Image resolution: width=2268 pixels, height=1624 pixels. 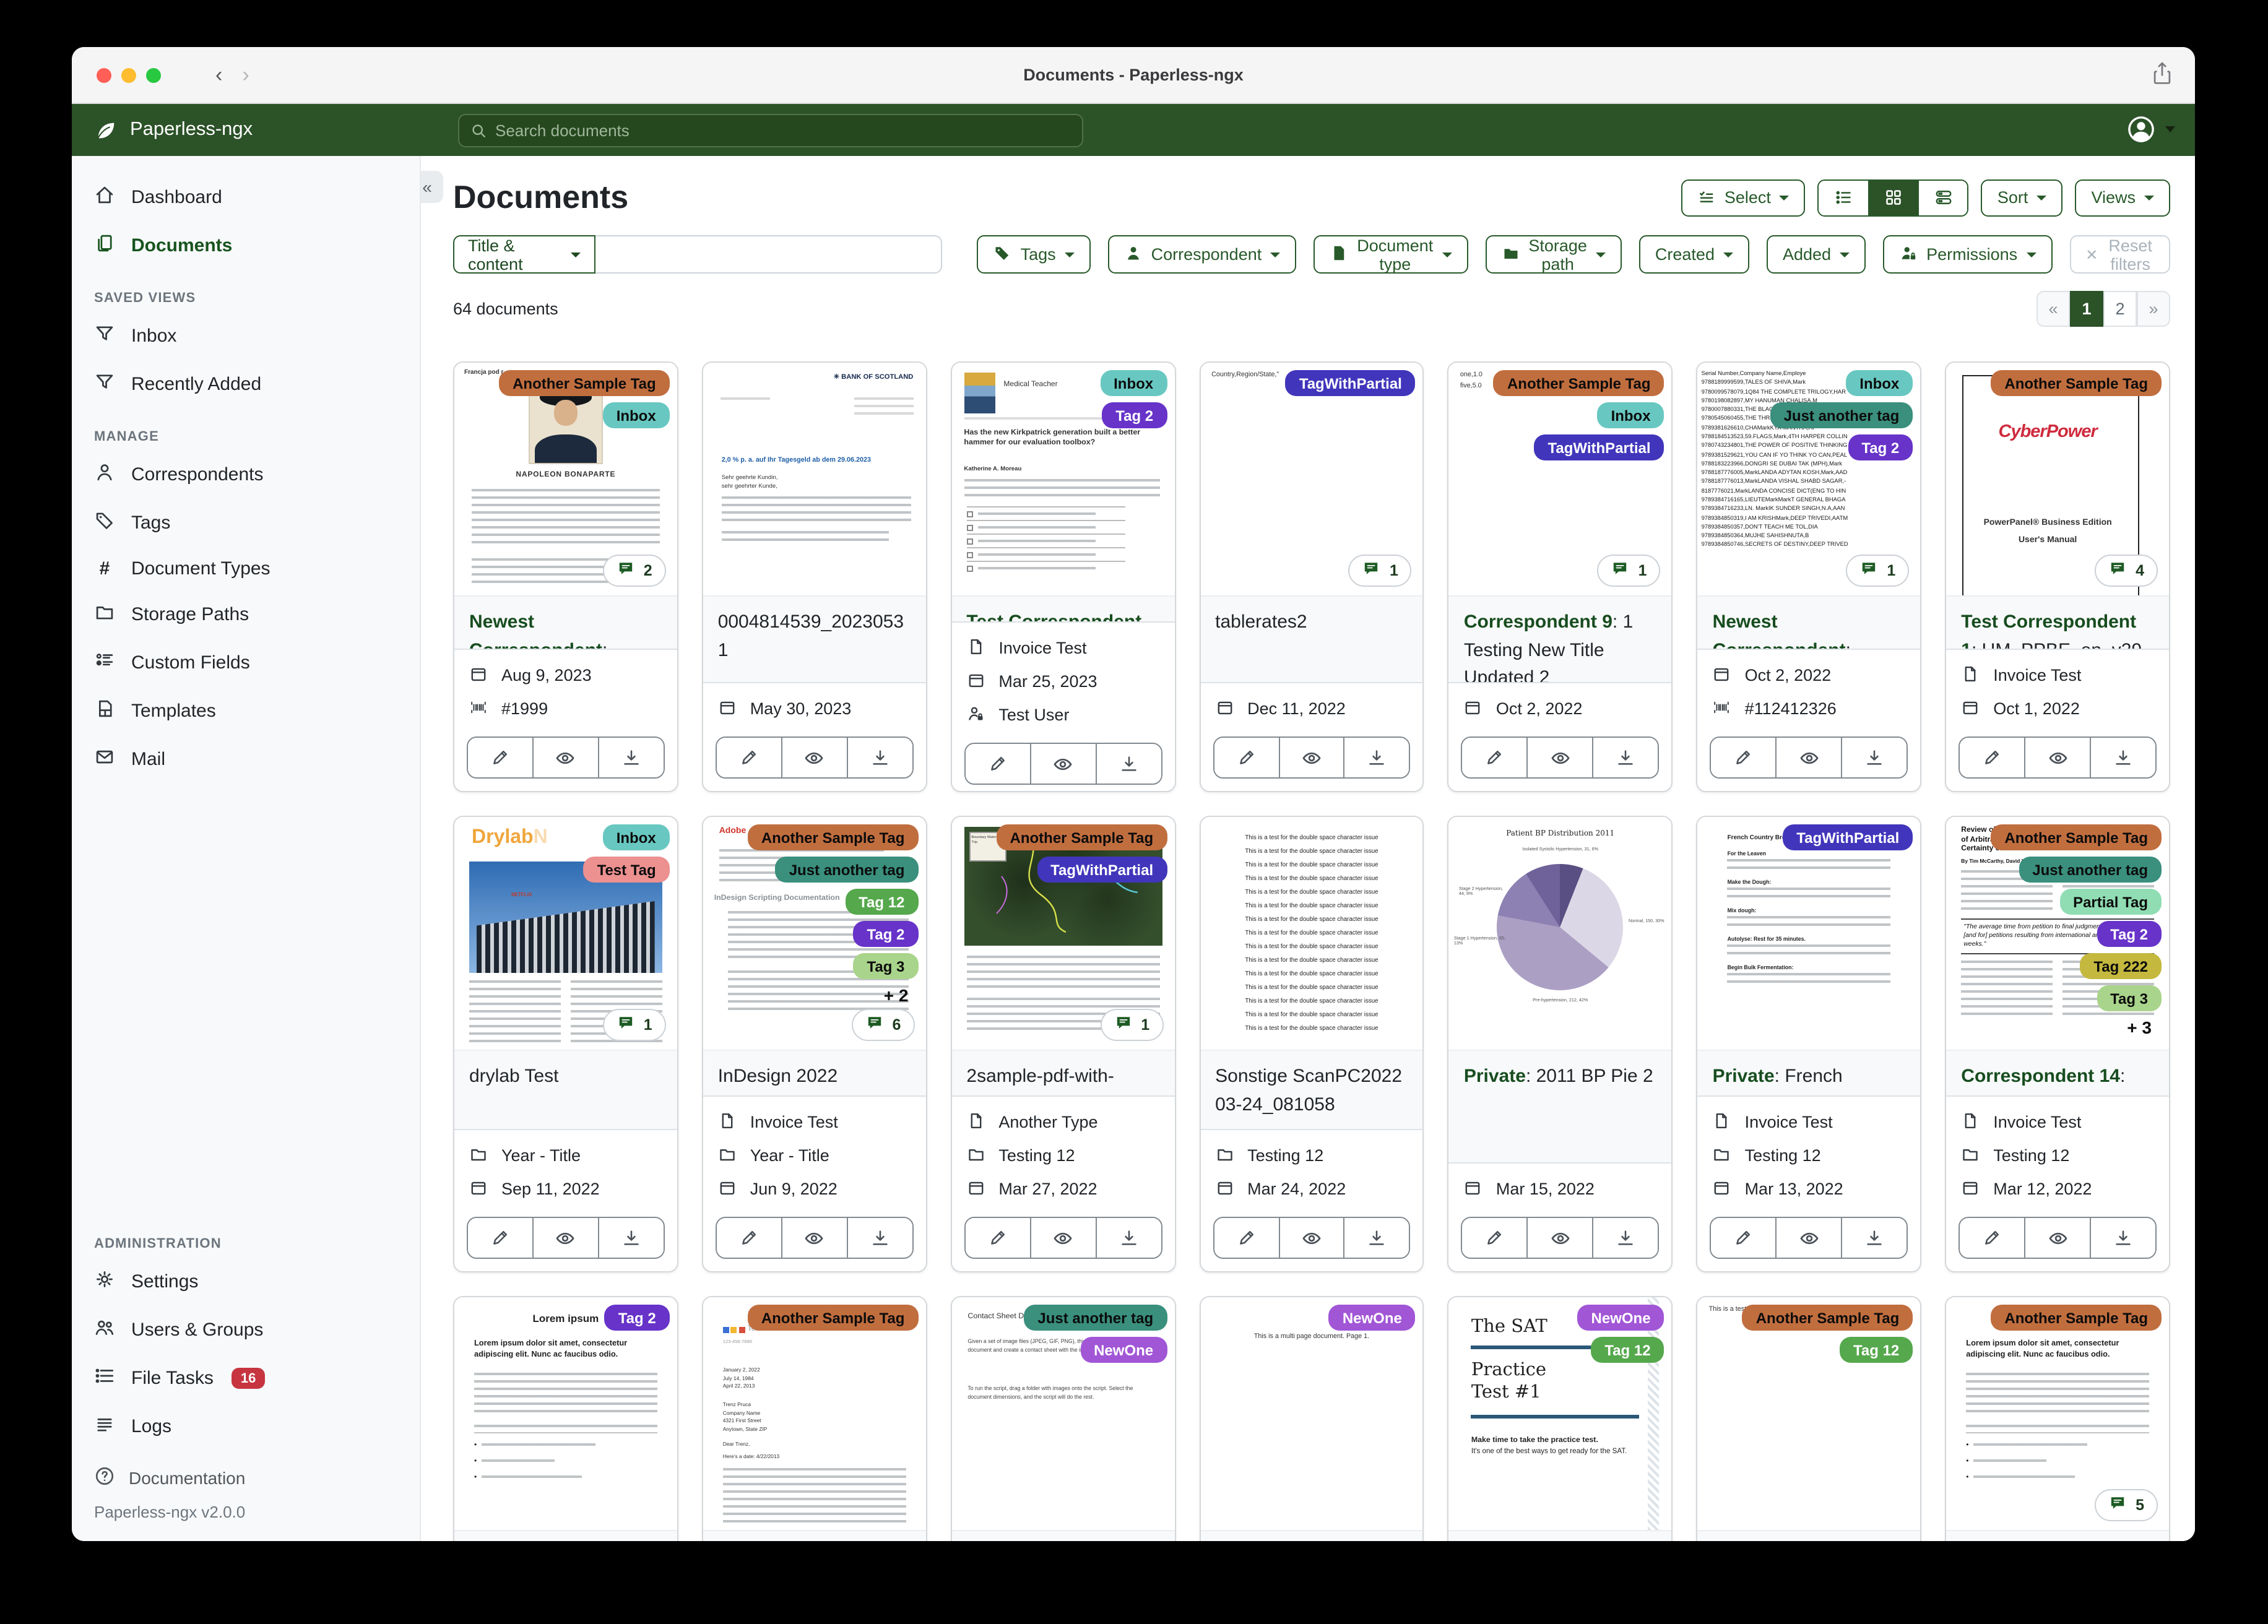 What do you see at coordinates (815, 638) in the screenshot?
I see `document-title: 0004814539_20230531` at bounding box center [815, 638].